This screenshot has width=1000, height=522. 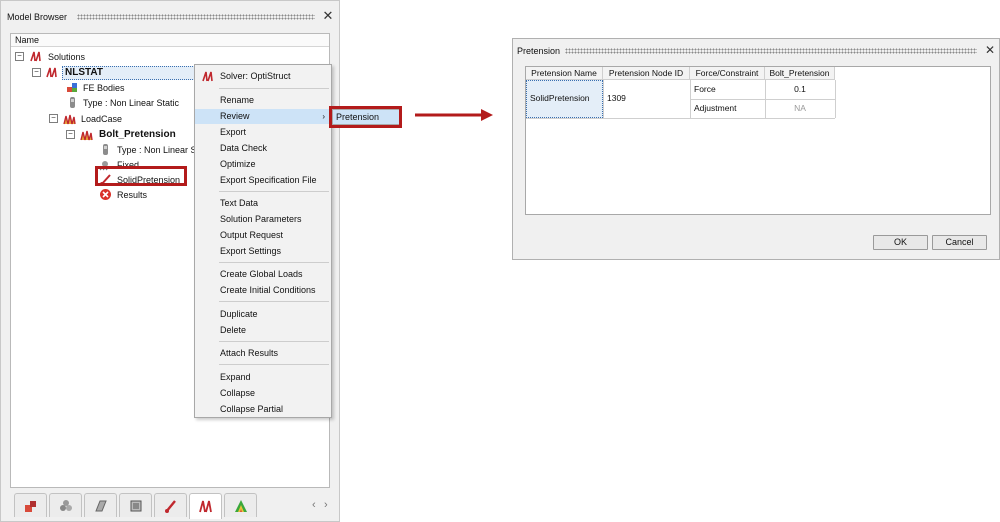 What do you see at coordinates (326, 505) in the screenshot?
I see `tab-scroll-right-icon: ›` at bounding box center [326, 505].